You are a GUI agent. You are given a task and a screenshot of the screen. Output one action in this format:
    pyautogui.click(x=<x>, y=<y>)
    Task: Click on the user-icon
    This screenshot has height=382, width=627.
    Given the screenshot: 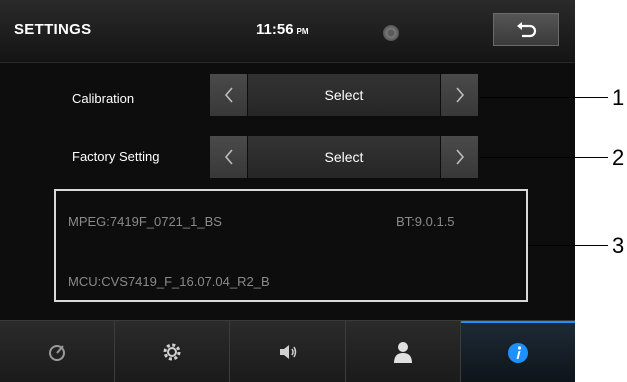 What is the action you would take?
    pyautogui.click(x=402, y=352)
    